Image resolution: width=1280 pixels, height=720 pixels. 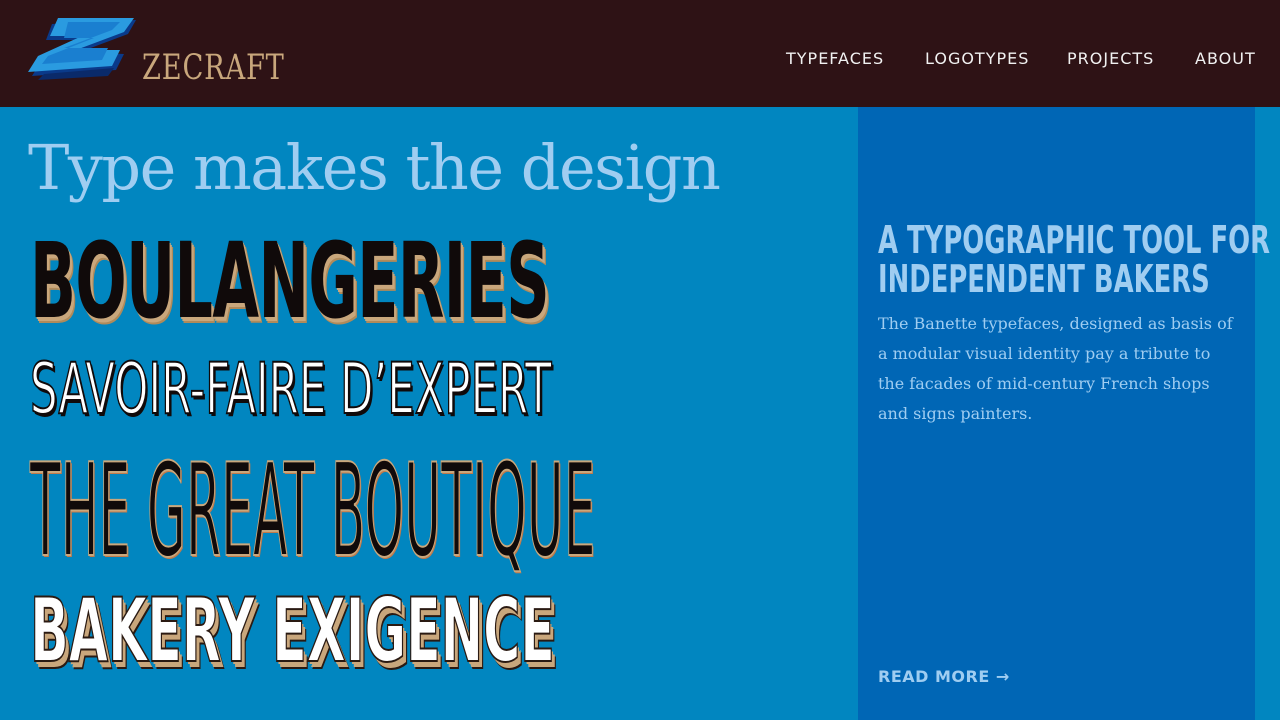 I want to click on panel-heading-line-2: INDEPENDENT BAKERS, so click(x=1044, y=279).